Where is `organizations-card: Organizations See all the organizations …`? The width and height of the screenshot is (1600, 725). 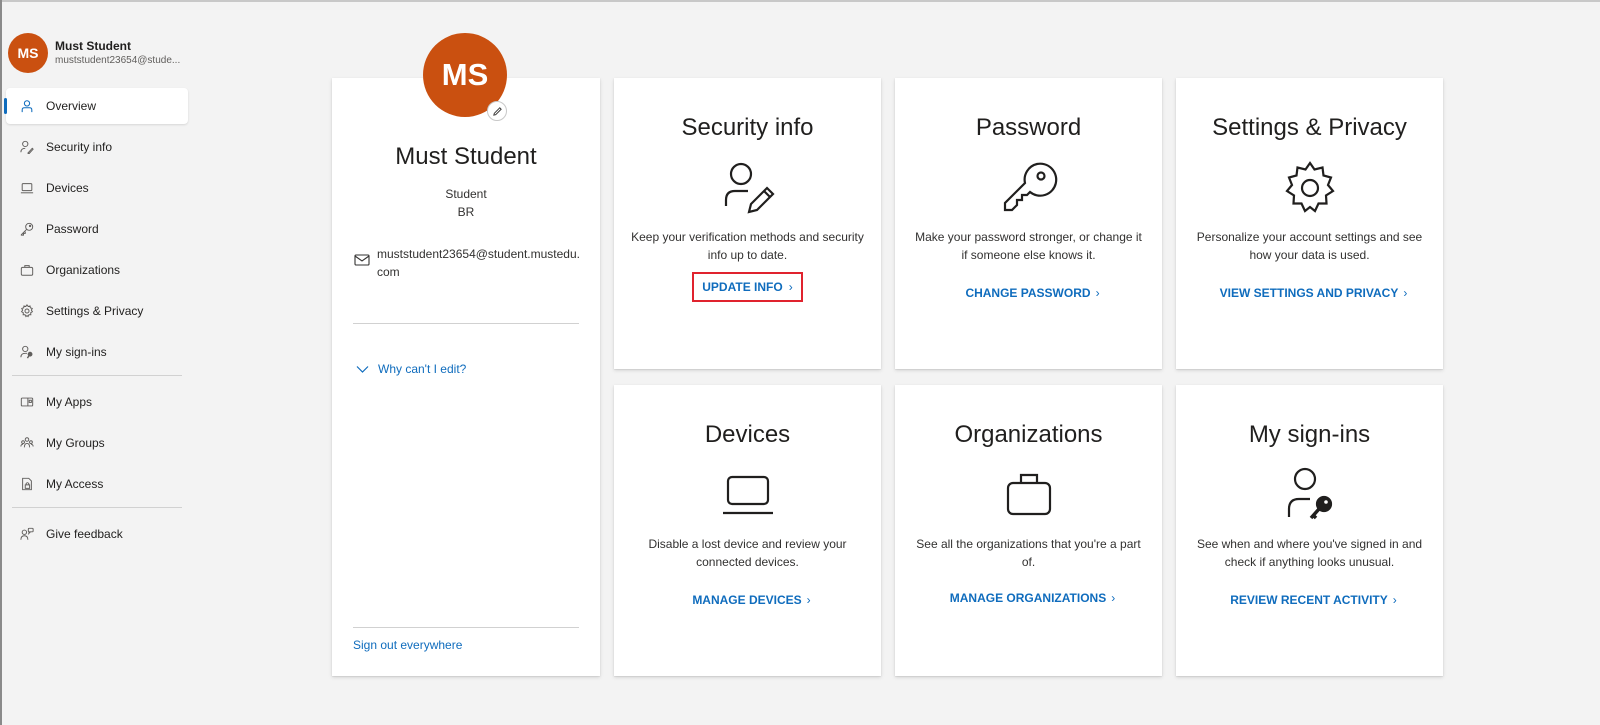
organizations-card: Organizations See all the organizations … is located at coordinates (1028, 530).